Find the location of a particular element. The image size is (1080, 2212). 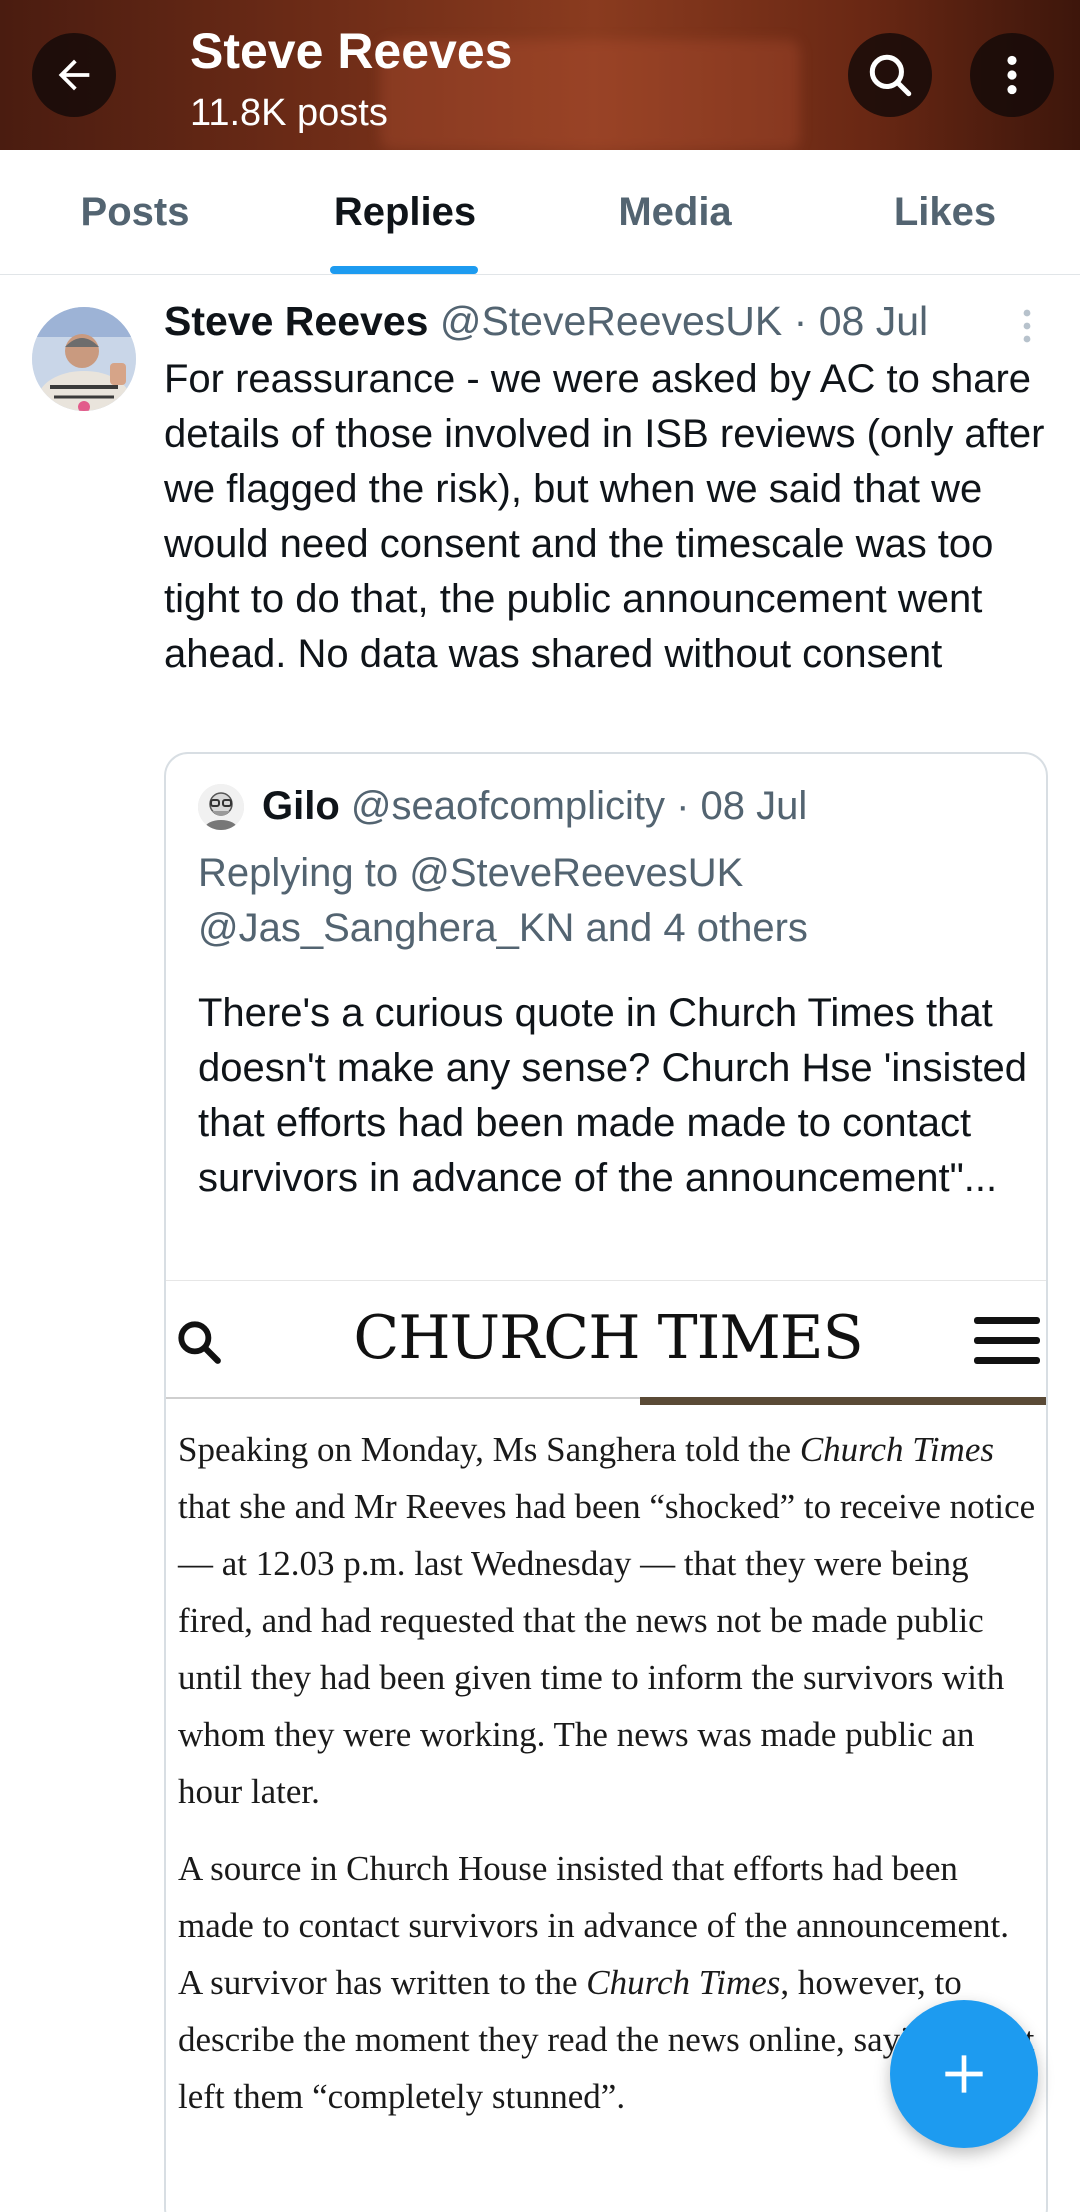

back-arrow-icon is located at coordinates (74, 75).